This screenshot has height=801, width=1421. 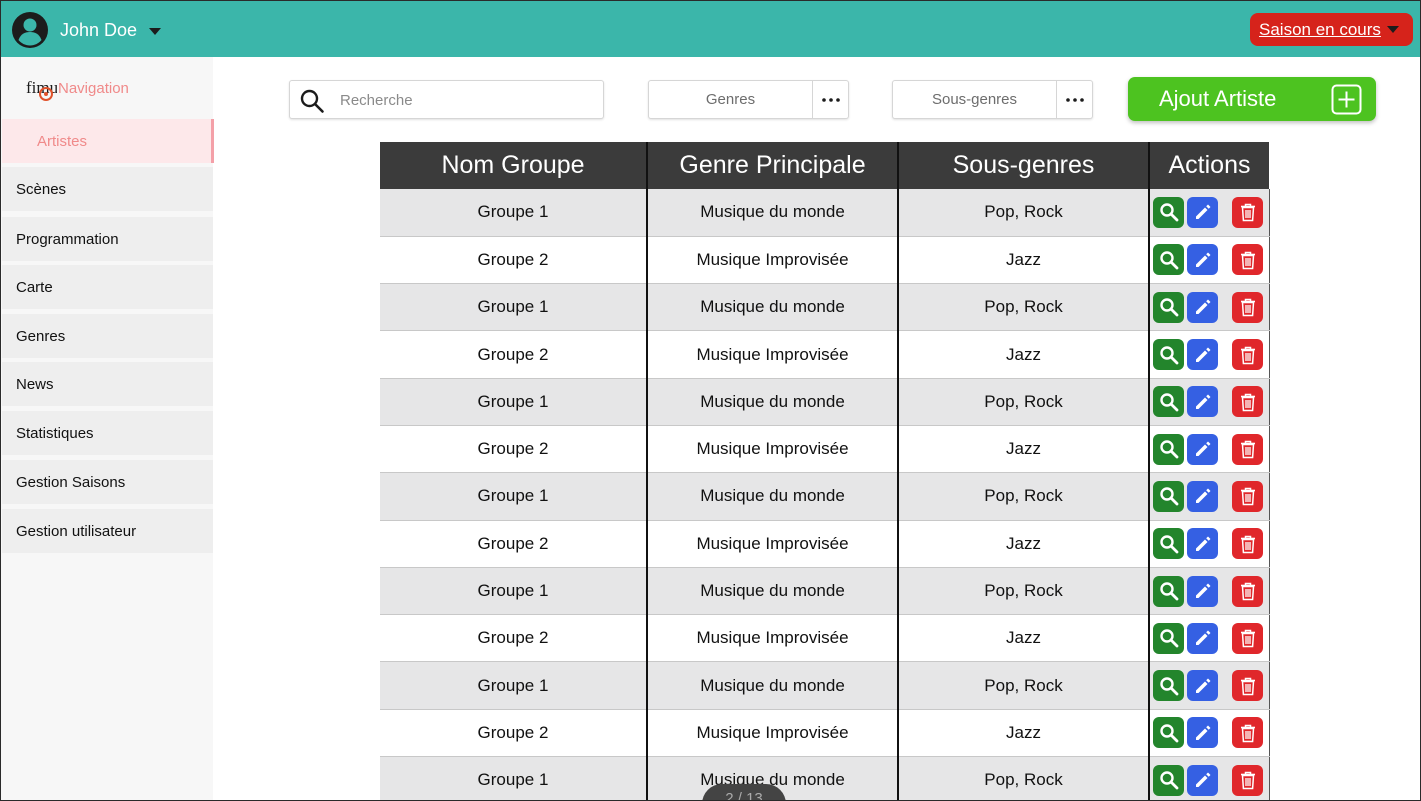 I want to click on column-header-genre-principale: Genre Principale, so click(x=772, y=165).